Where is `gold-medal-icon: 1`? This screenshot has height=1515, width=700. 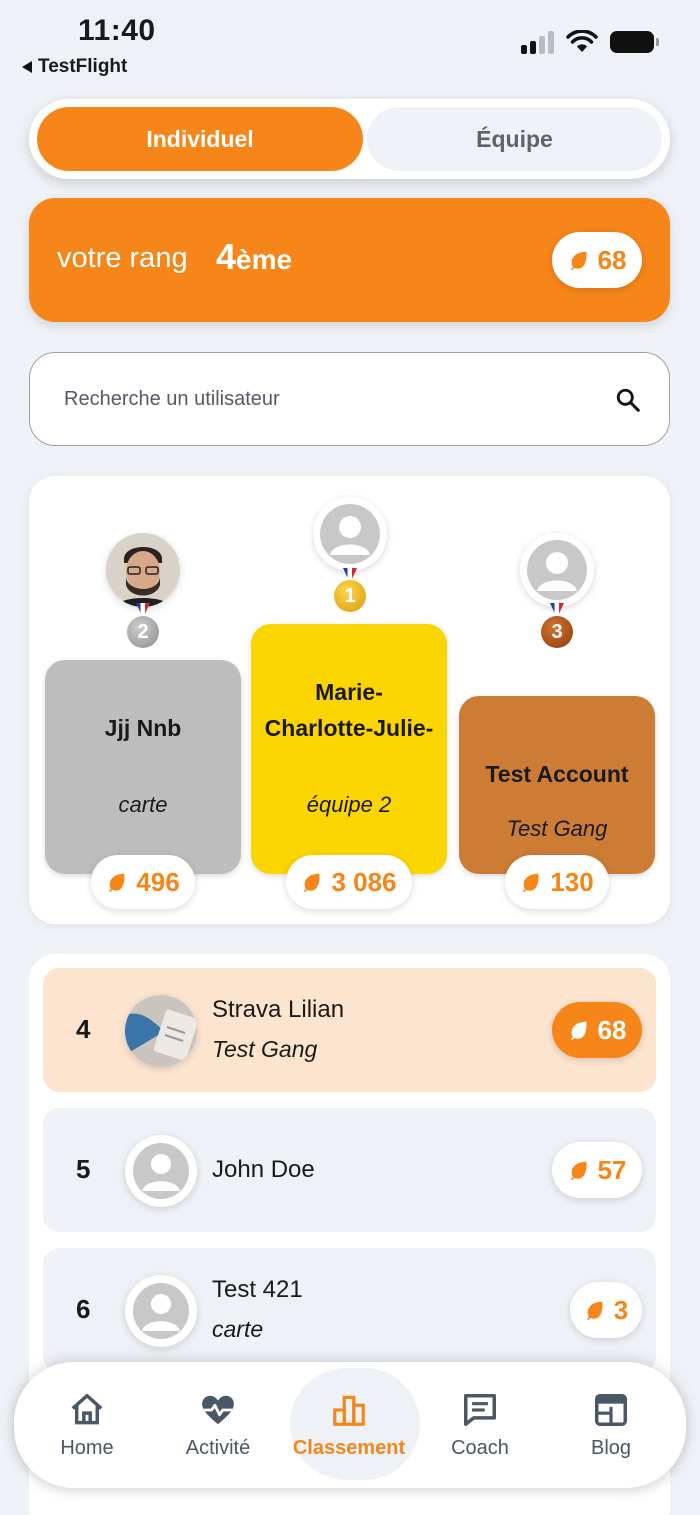 gold-medal-icon: 1 is located at coordinates (350, 596).